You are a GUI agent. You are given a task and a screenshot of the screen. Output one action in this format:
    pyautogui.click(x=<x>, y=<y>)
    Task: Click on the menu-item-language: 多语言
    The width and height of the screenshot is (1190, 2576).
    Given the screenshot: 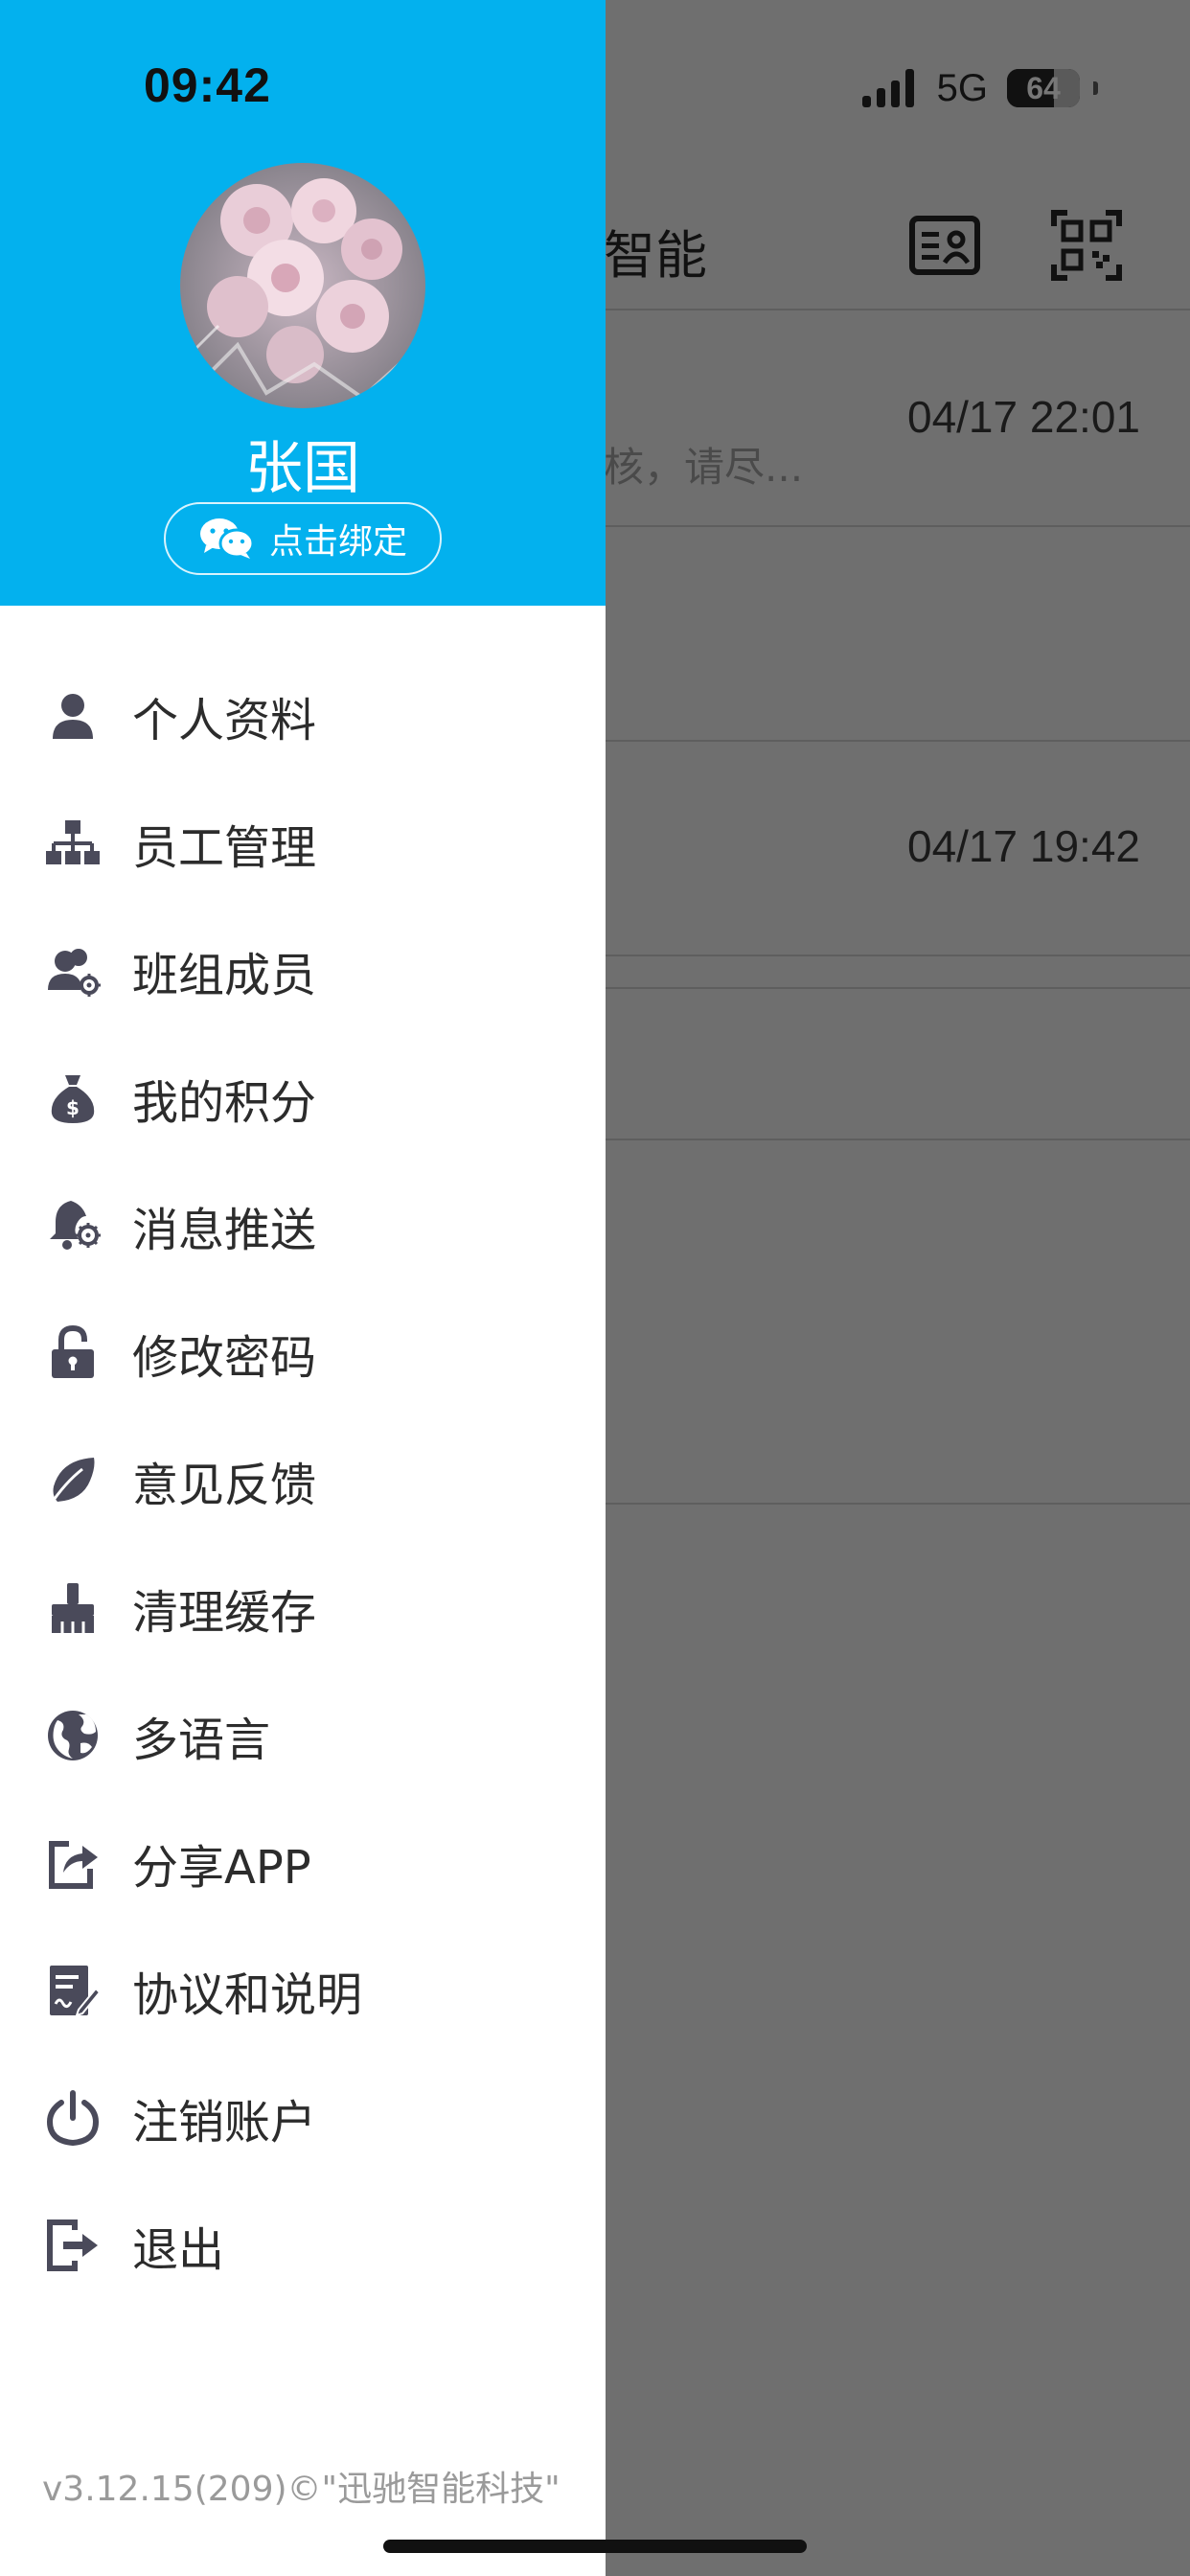 What is the action you would take?
    pyautogui.click(x=303, y=1735)
    